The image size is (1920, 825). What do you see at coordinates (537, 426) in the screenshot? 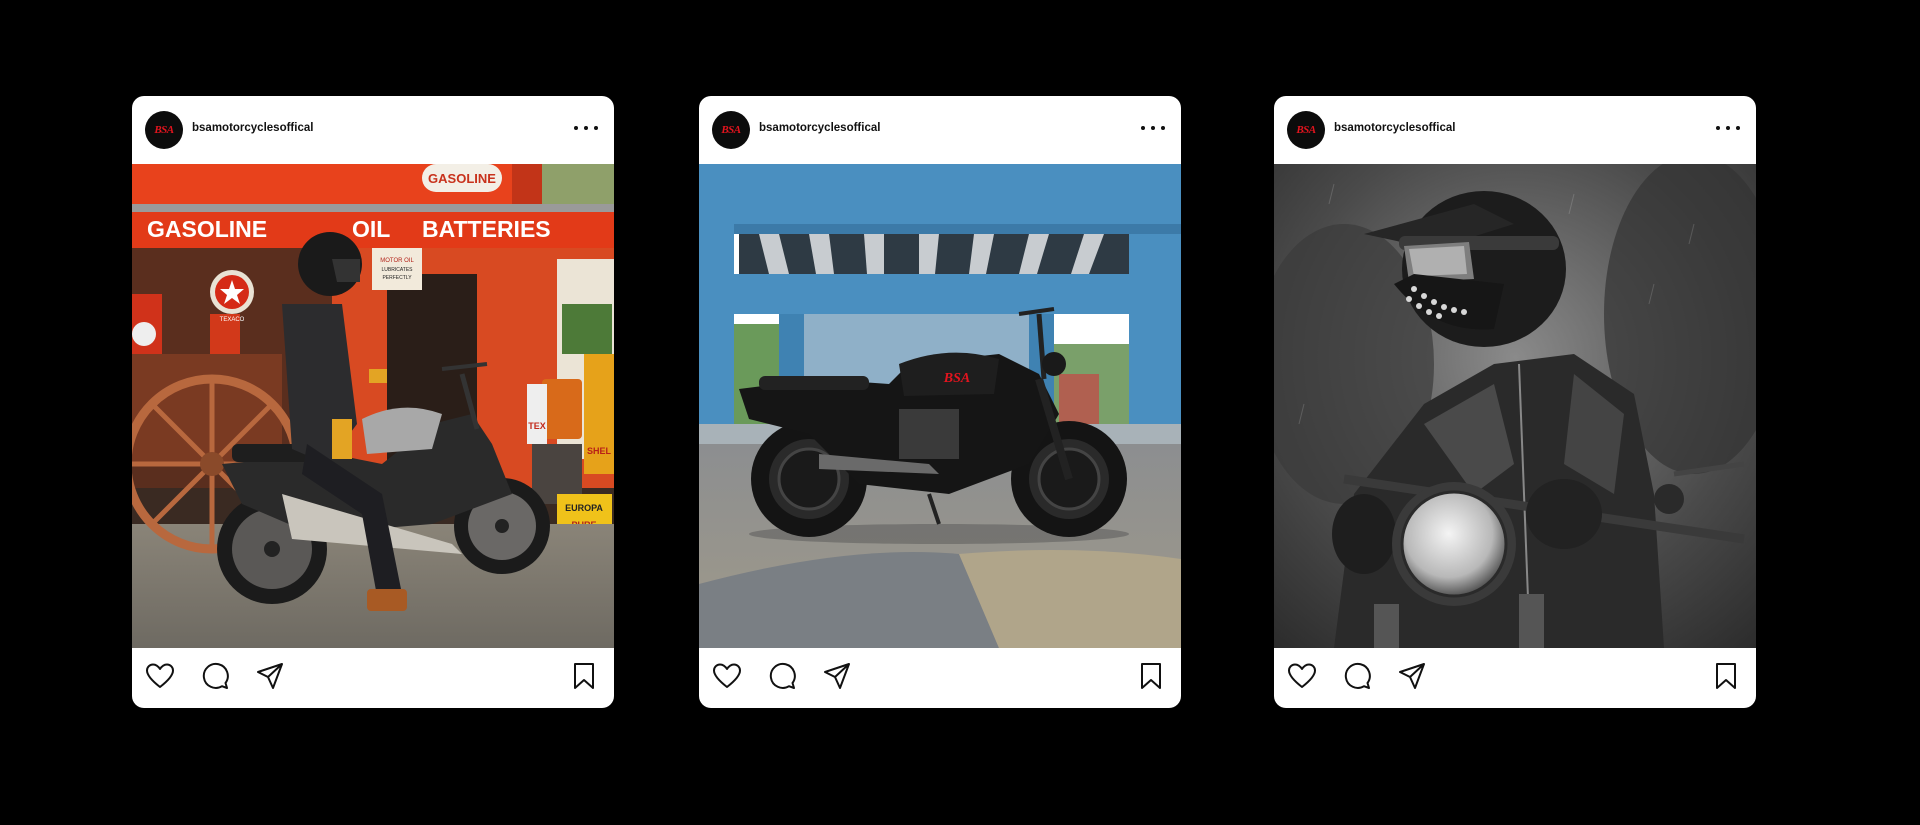
I see `tex-sign: TEX` at bounding box center [537, 426].